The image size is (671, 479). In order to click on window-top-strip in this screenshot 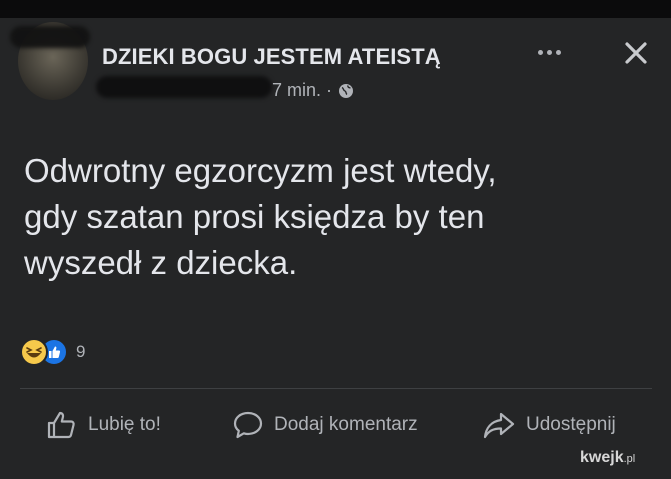, I will do `click(335, 9)`.